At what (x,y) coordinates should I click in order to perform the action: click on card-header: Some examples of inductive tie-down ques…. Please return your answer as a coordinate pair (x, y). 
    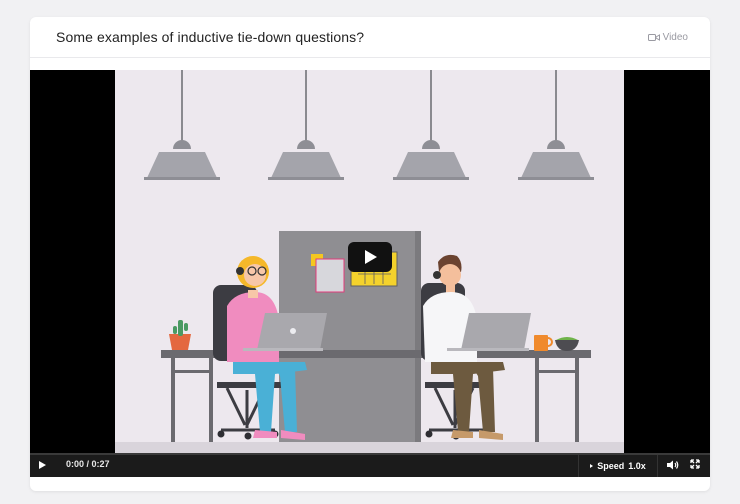
    Looking at the image, I should click on (370, 37).